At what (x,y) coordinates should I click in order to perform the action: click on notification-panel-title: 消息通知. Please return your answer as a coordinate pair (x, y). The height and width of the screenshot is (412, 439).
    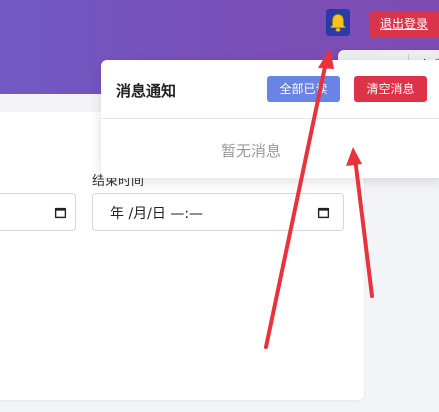
    Looking at the image, I should click on (146, 91).